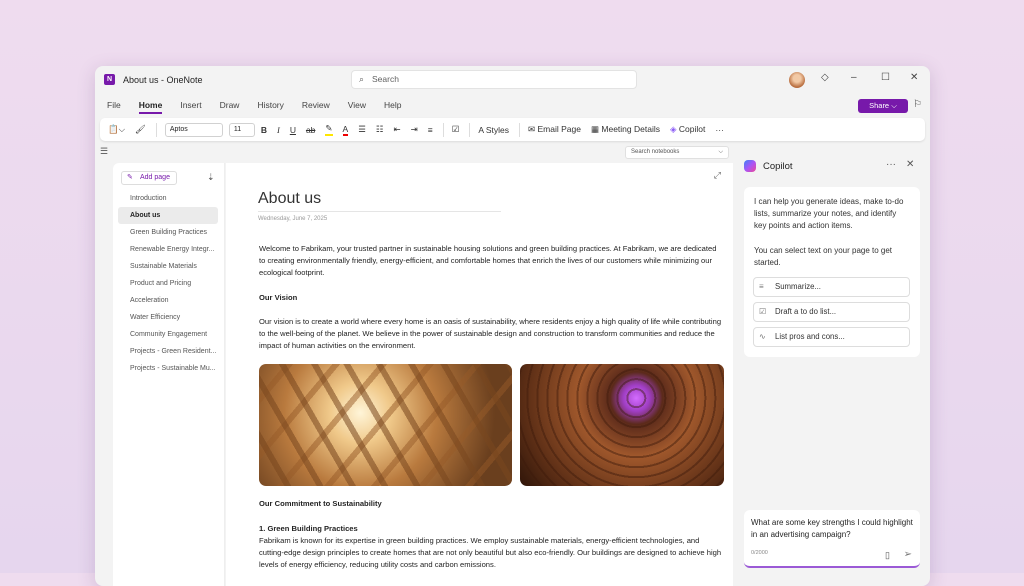 The image size is (1024, 586). Describe the element at coordinates (168, 266) in the screenshot. I see `page-item: Sustainable Materials` at that location.